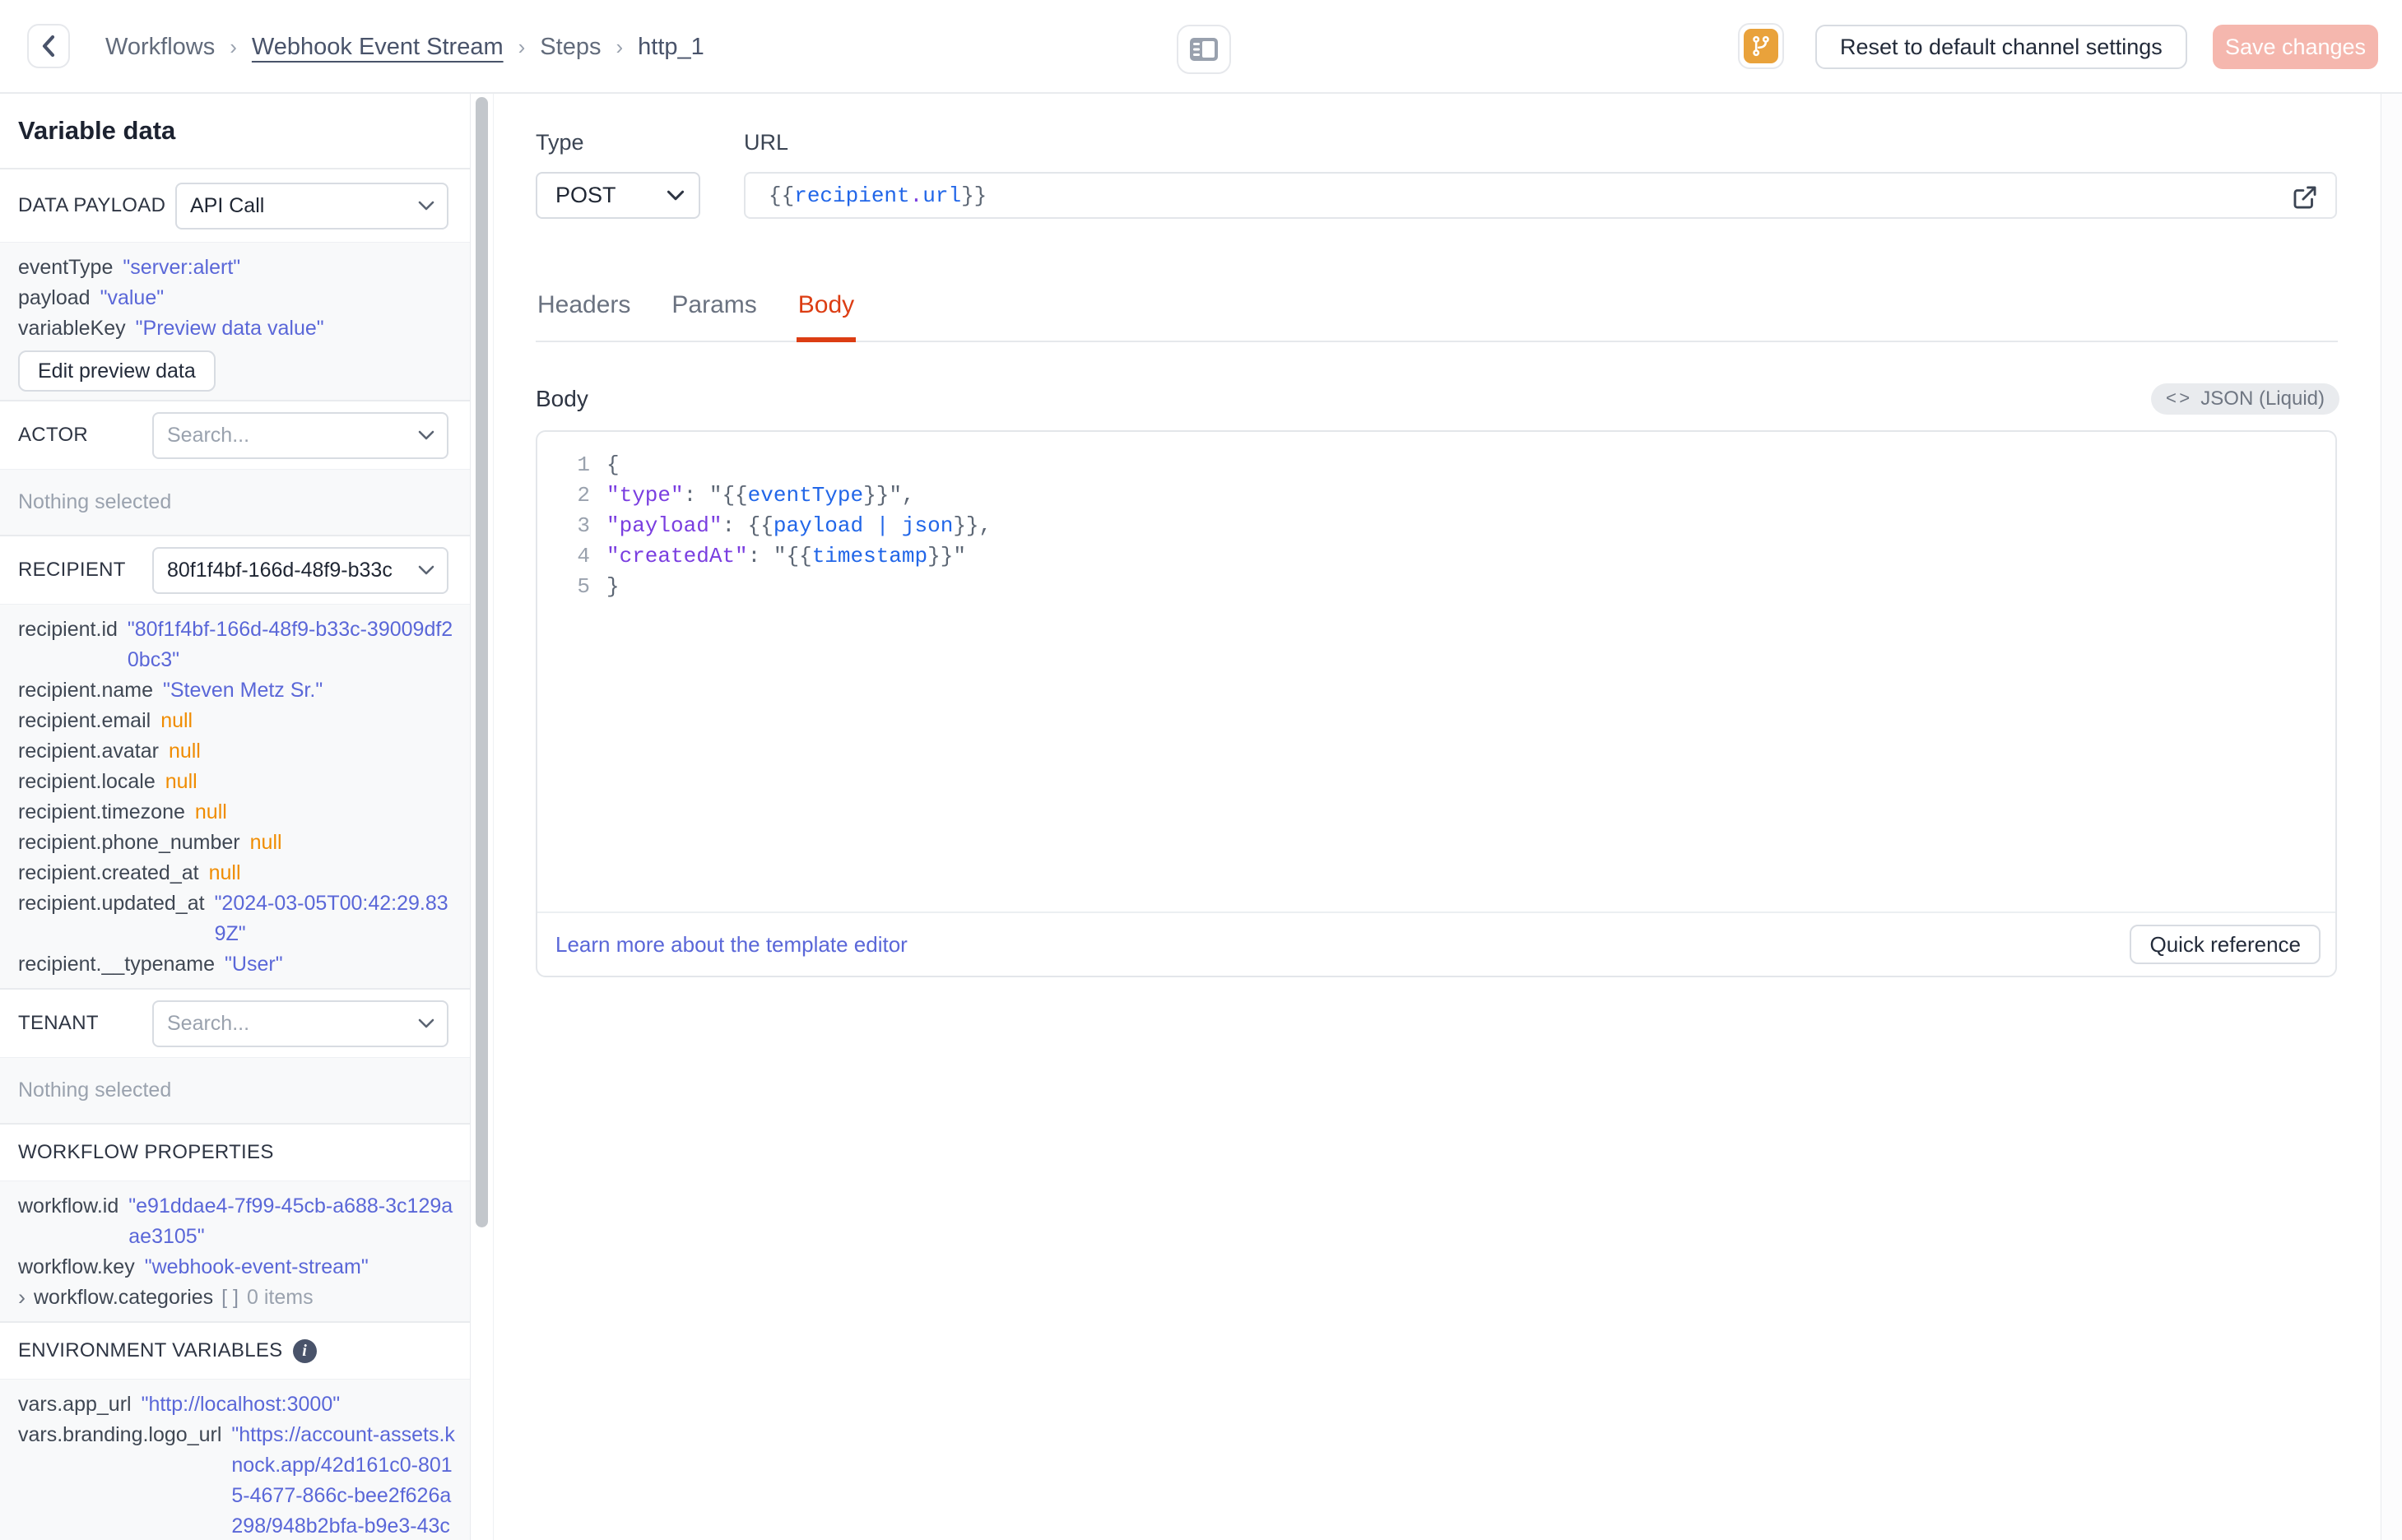 The width and height of the screenshot is (2402, 1540). I want to click on variable-key: vars.app_url, so click(75, 1404).